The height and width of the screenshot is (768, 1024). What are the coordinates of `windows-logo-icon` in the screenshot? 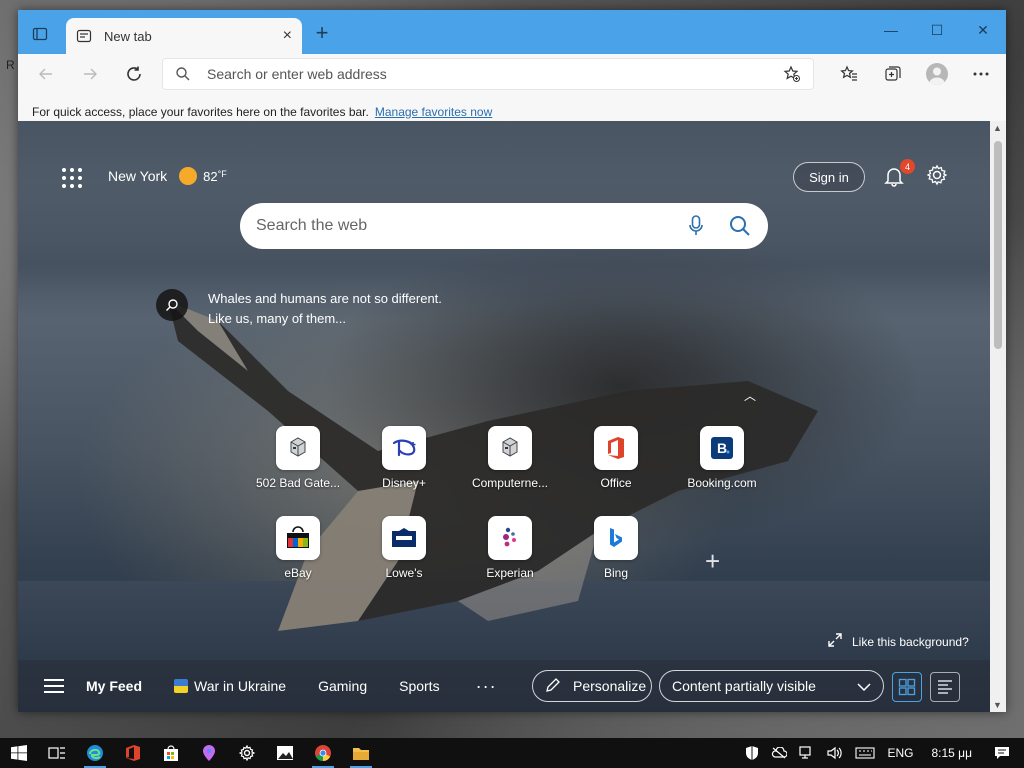 It's located at (19, 753).